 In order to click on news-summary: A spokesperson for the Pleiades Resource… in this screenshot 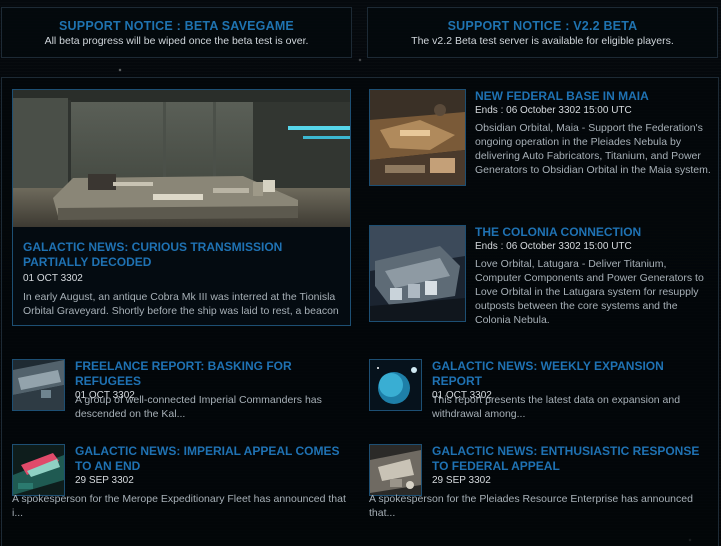, I will do `click(531, 506)`.